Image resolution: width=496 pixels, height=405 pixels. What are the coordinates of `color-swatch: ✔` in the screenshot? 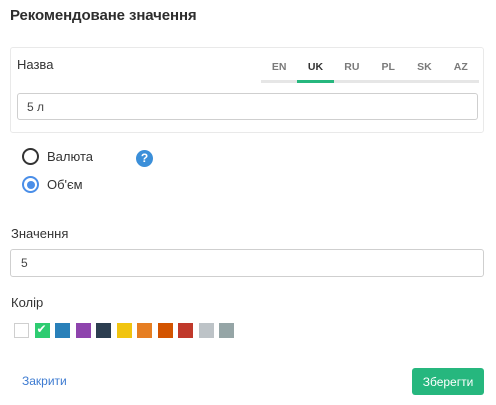 It's located at (42, 330).